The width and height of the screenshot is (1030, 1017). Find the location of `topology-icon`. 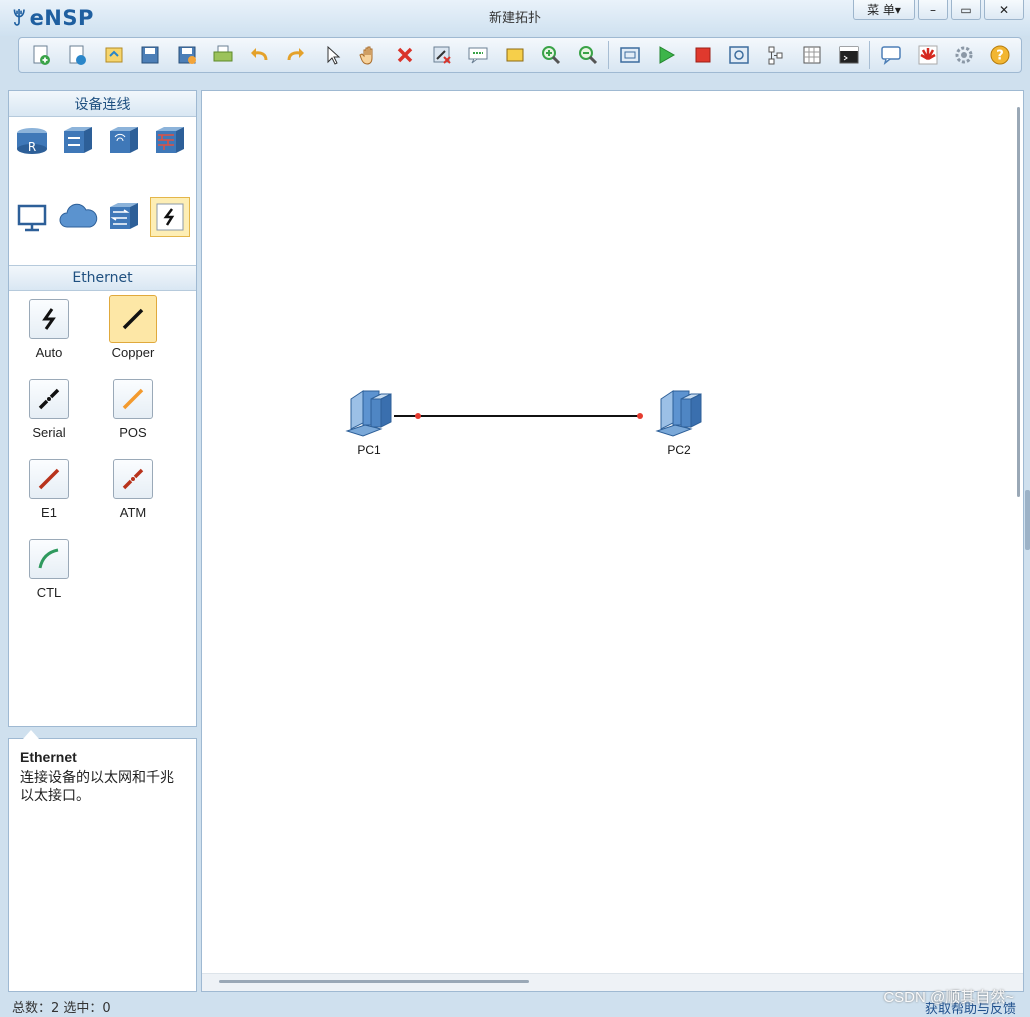

topology-icon is located at coordinates (775, 55).